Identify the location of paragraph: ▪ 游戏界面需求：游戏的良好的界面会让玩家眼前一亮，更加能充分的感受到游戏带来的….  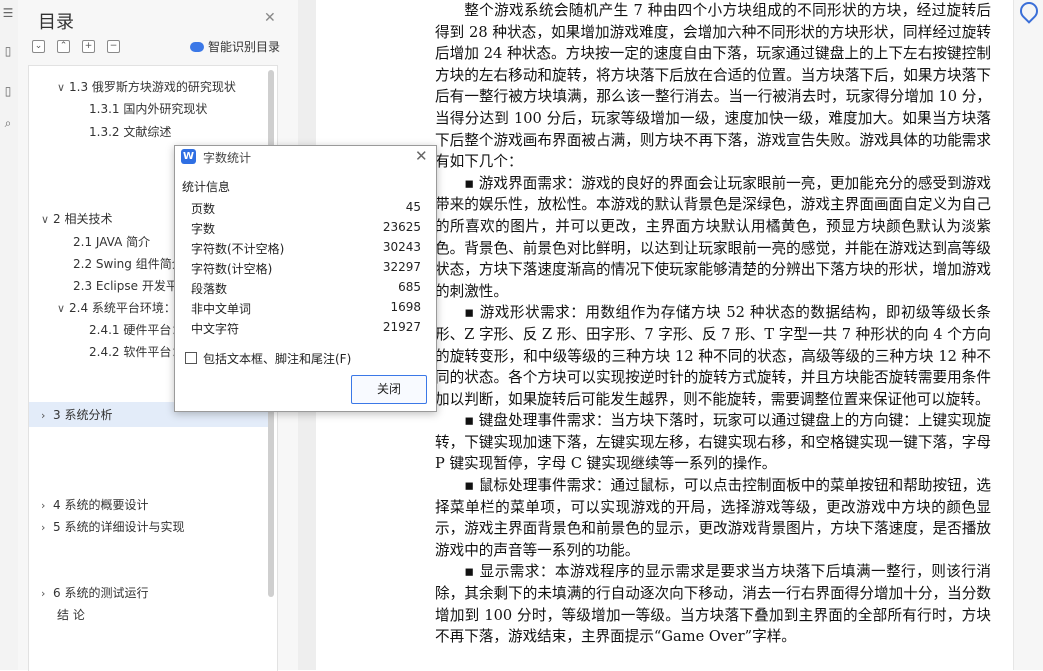
(713, 237).